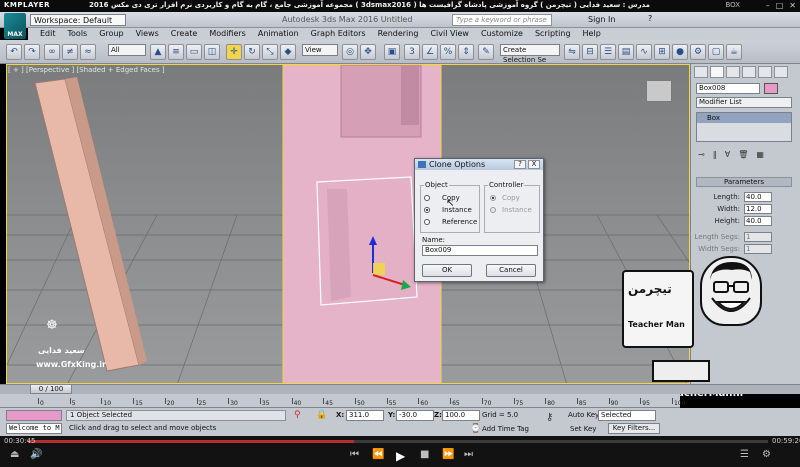 This screenshot has height=467, width=800. Describe the element at coordinates (466, 52) in the screenshot. I see `spinner-snap-icon: ⇕` at that location.